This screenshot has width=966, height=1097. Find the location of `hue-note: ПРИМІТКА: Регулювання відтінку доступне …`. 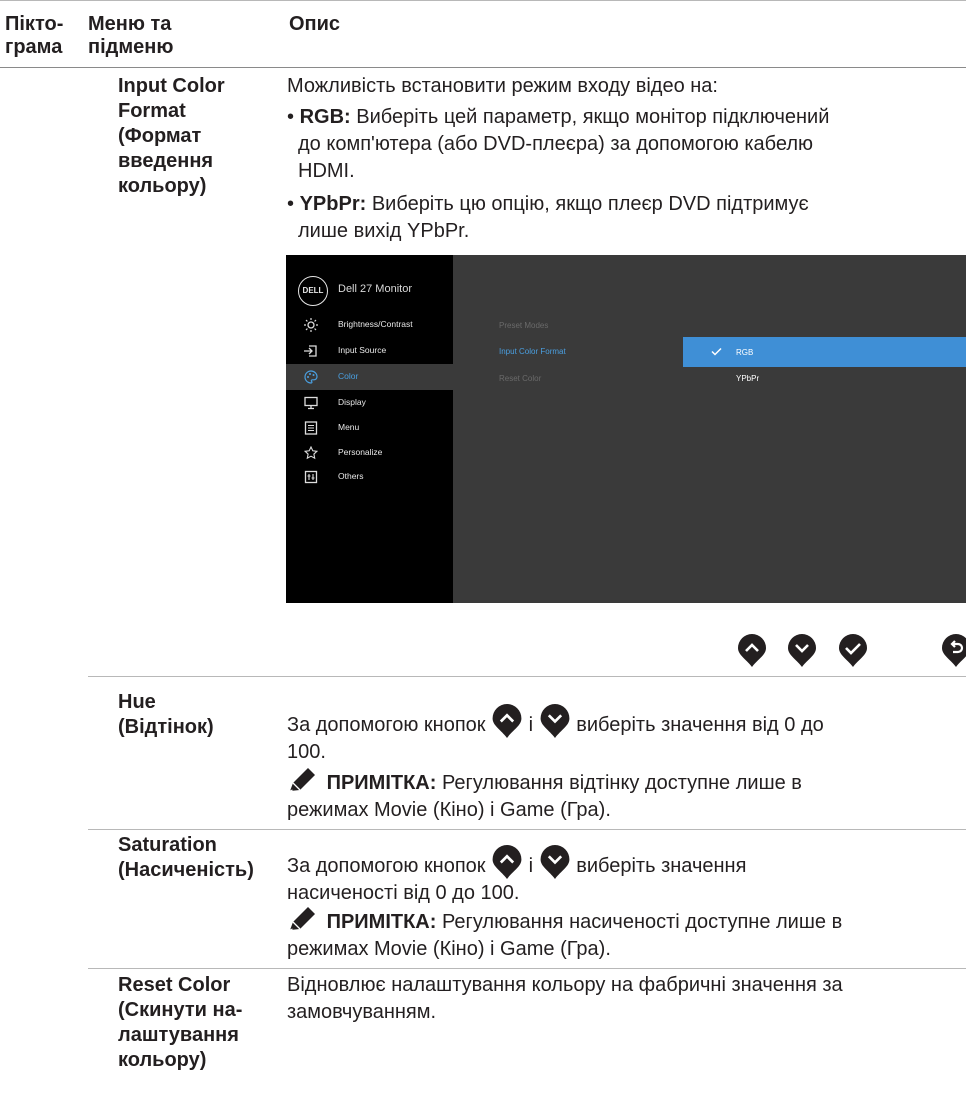

hue-note: ПРИМІТКА: Регулювання відтінку доступне … is located at coordinates (544, 795).